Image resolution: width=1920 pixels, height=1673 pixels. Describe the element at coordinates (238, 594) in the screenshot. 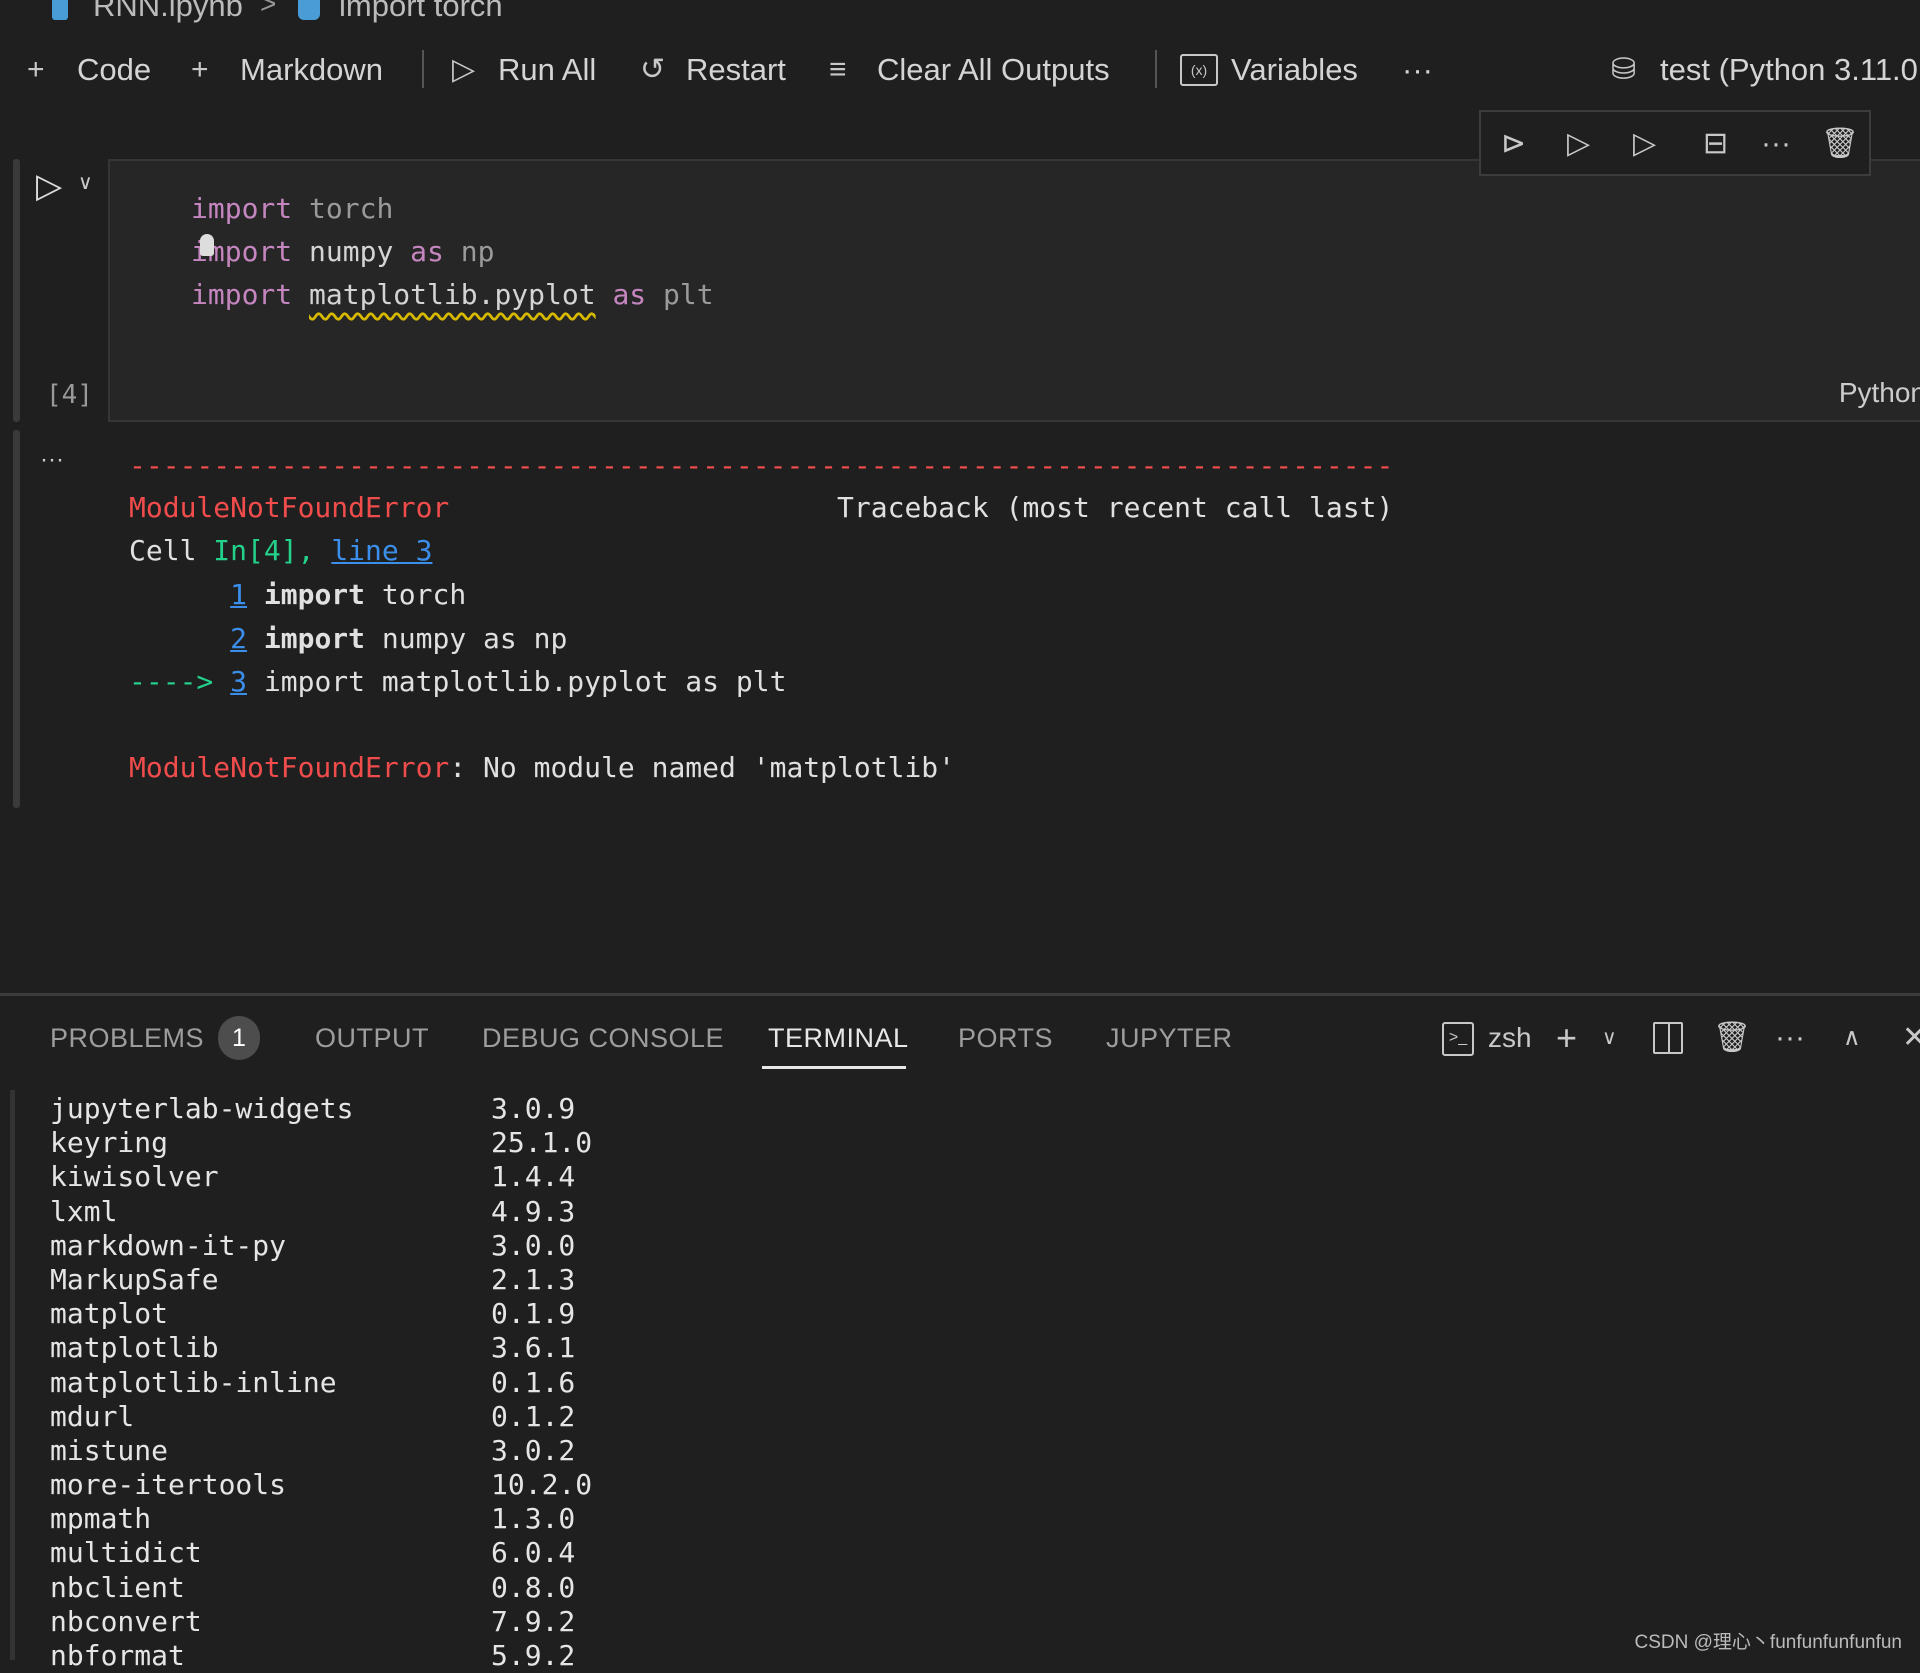

I see `line-number-link: 1` at that location.